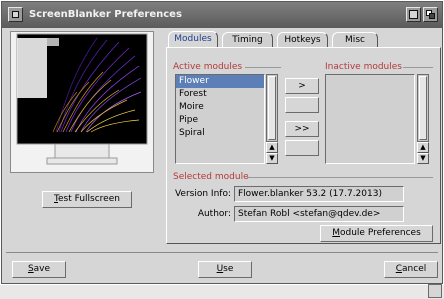 The width and height of the screenshot is (444, 299). What do you see at coordinates (363, 67) in the screenshot?
I see `inactive-modules-label: Inactive modules` at bounding box center [363, 67].